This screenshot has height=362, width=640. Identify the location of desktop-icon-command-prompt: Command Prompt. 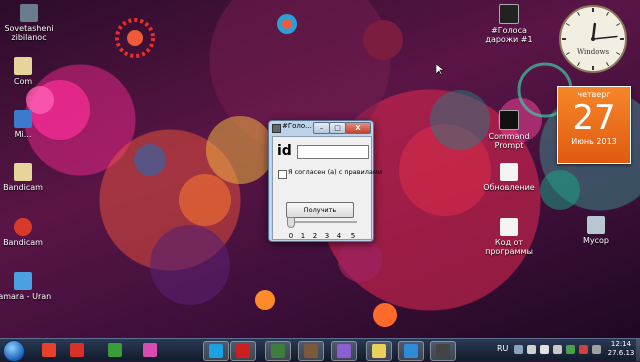
(509, 130).